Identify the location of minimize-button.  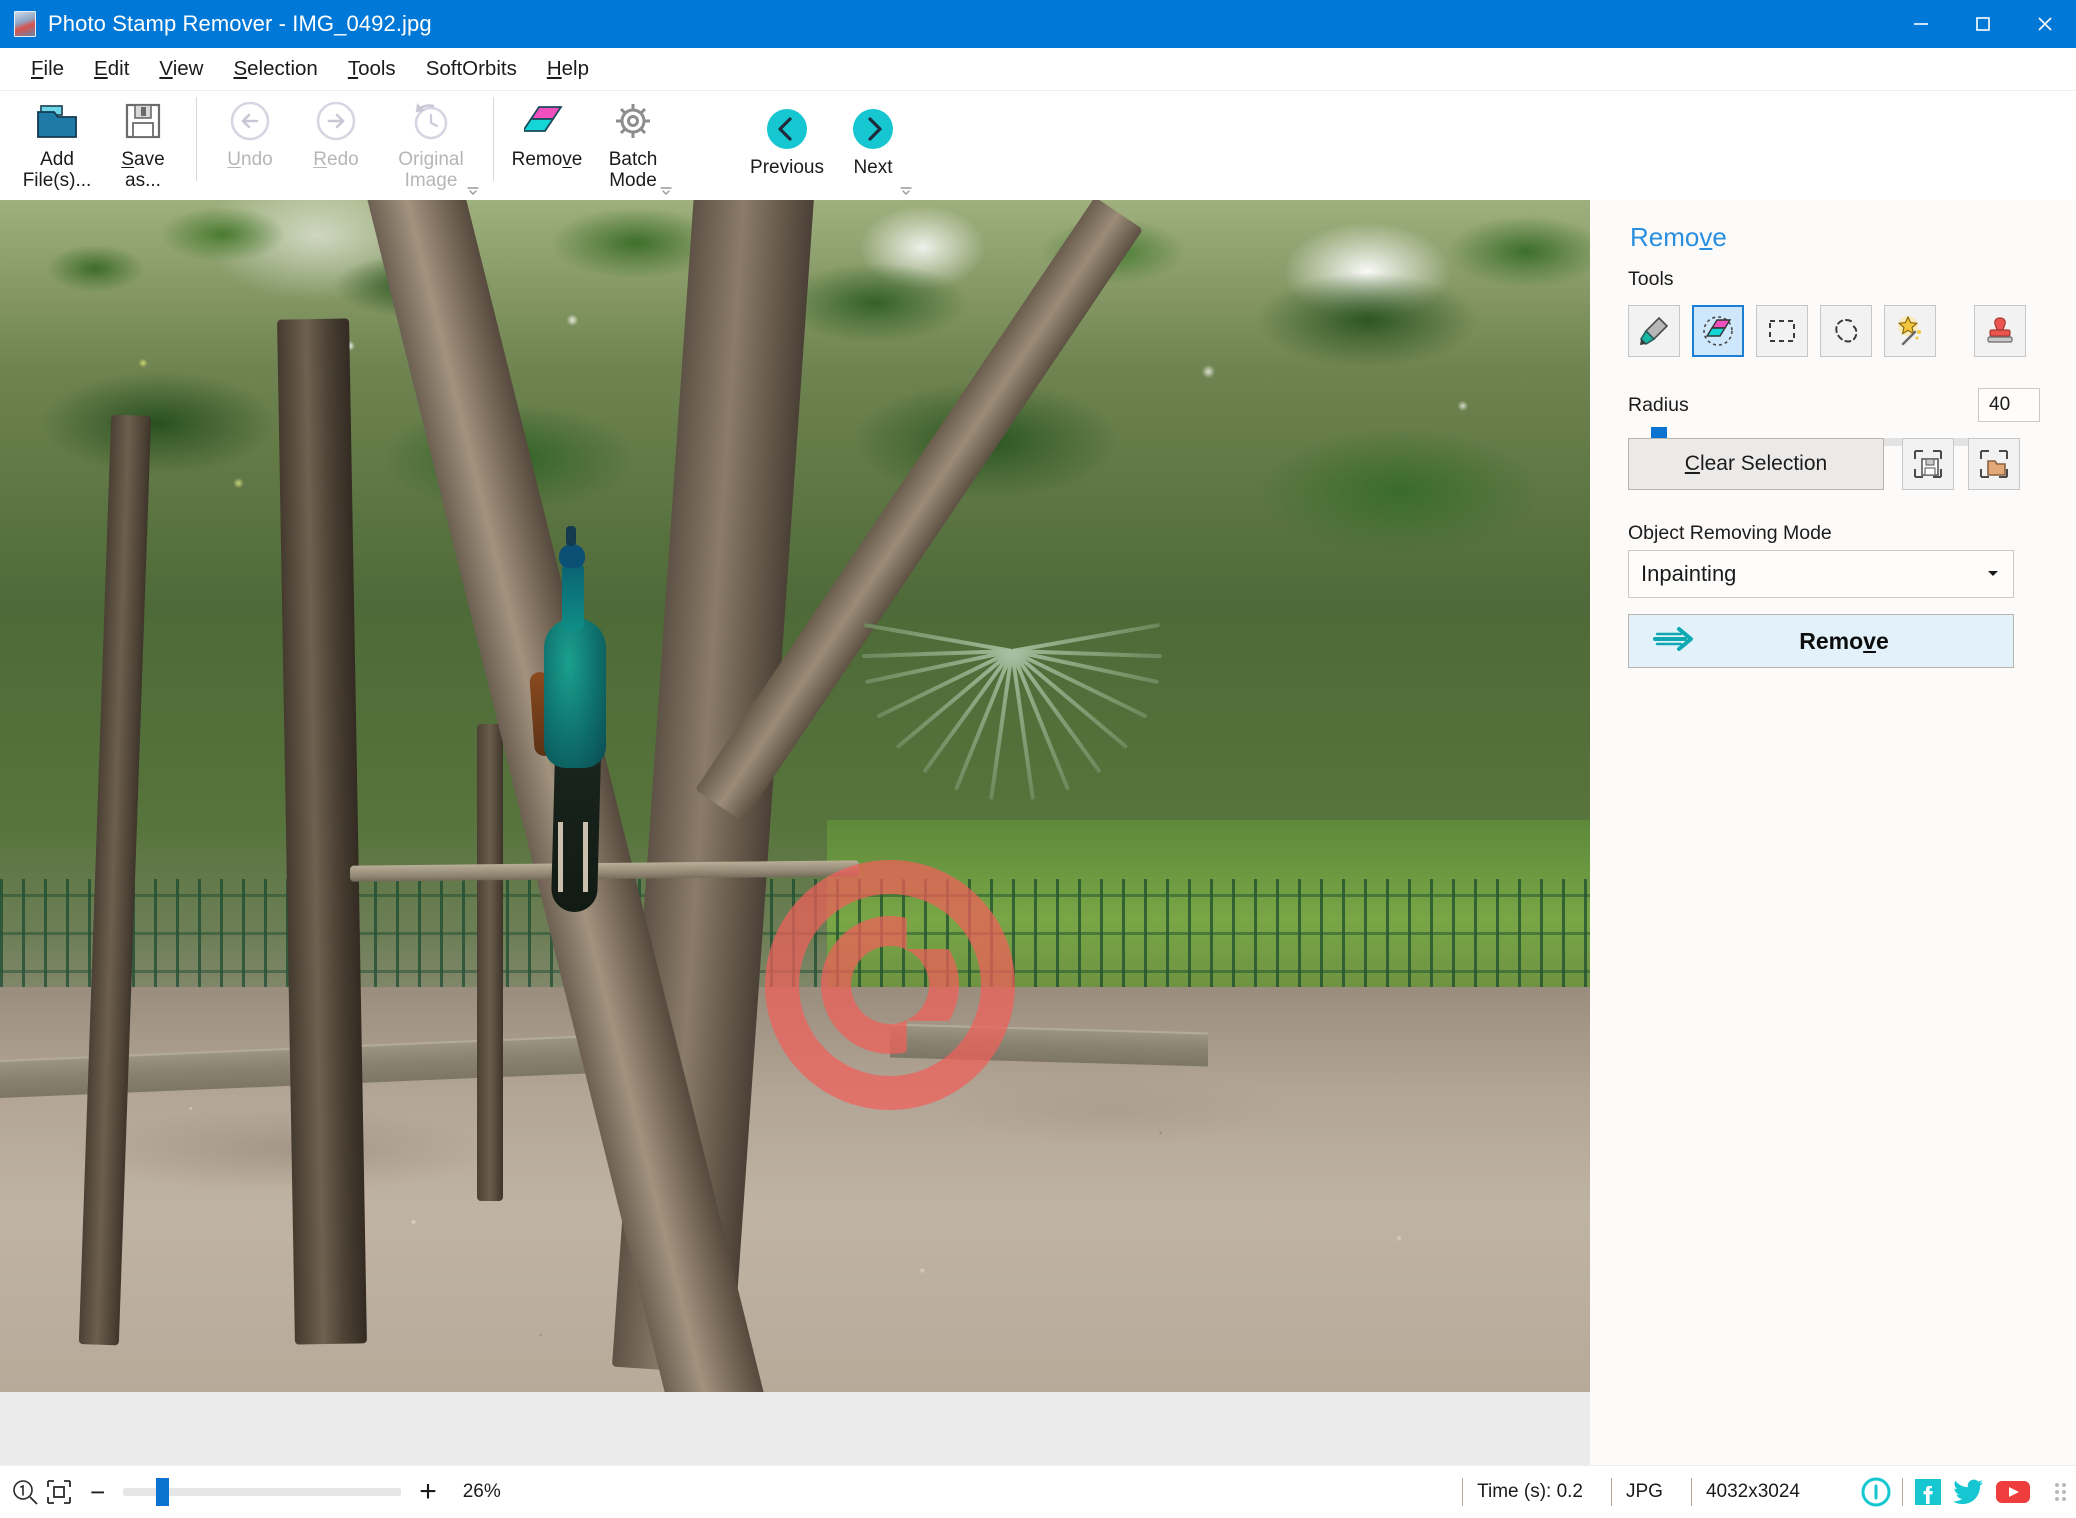
(1921, 24).